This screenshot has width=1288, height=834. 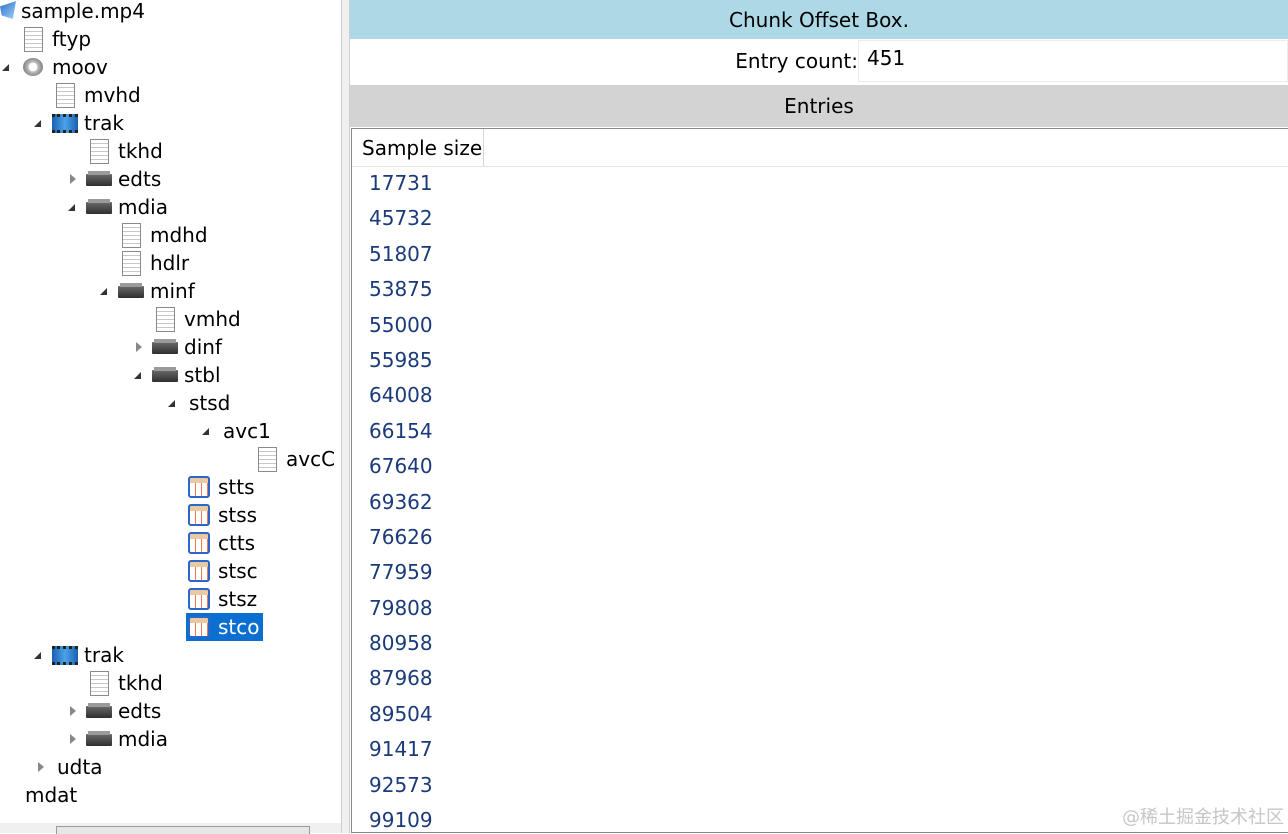 What do you see at coordinates (33, 67) in the screenshot?
I see `gear-icon` at bounding box center [33, 67].